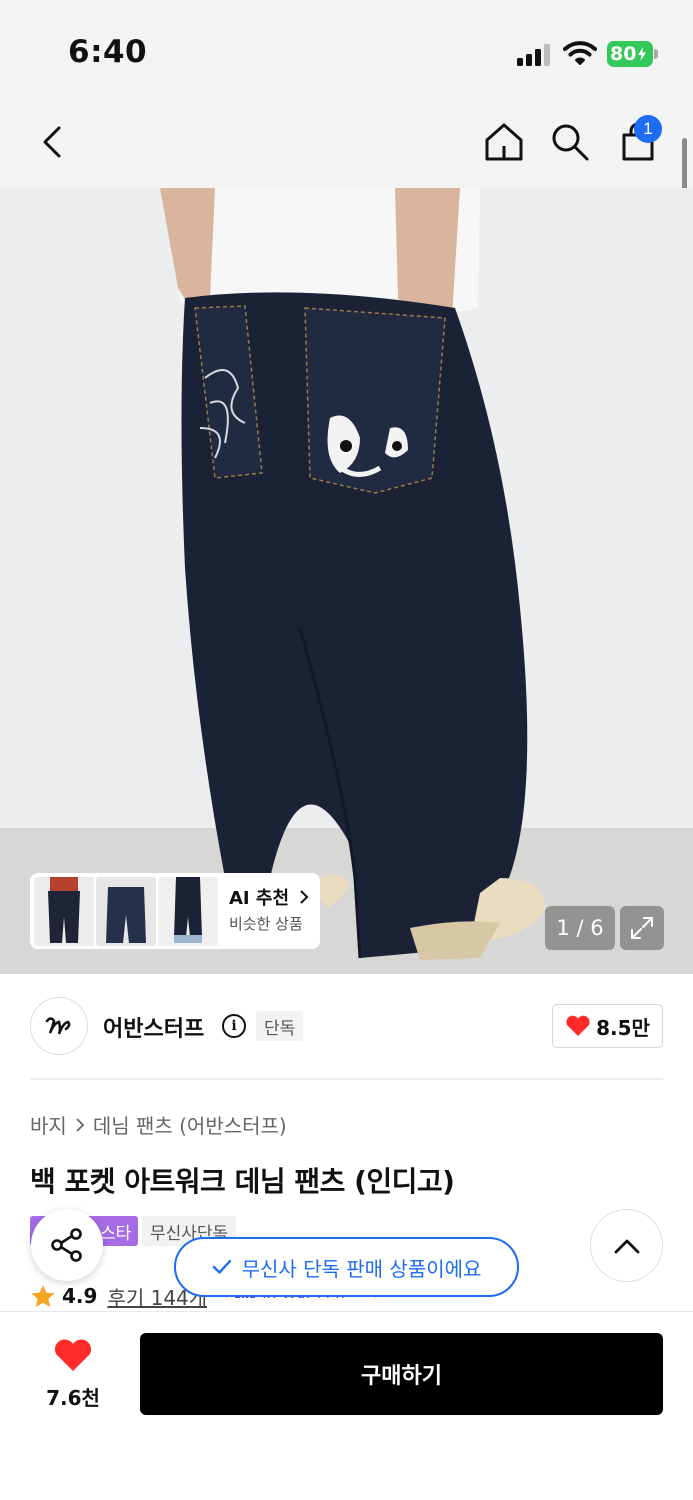  I want to click on like-count: 7.6천, so click(73, 1398).